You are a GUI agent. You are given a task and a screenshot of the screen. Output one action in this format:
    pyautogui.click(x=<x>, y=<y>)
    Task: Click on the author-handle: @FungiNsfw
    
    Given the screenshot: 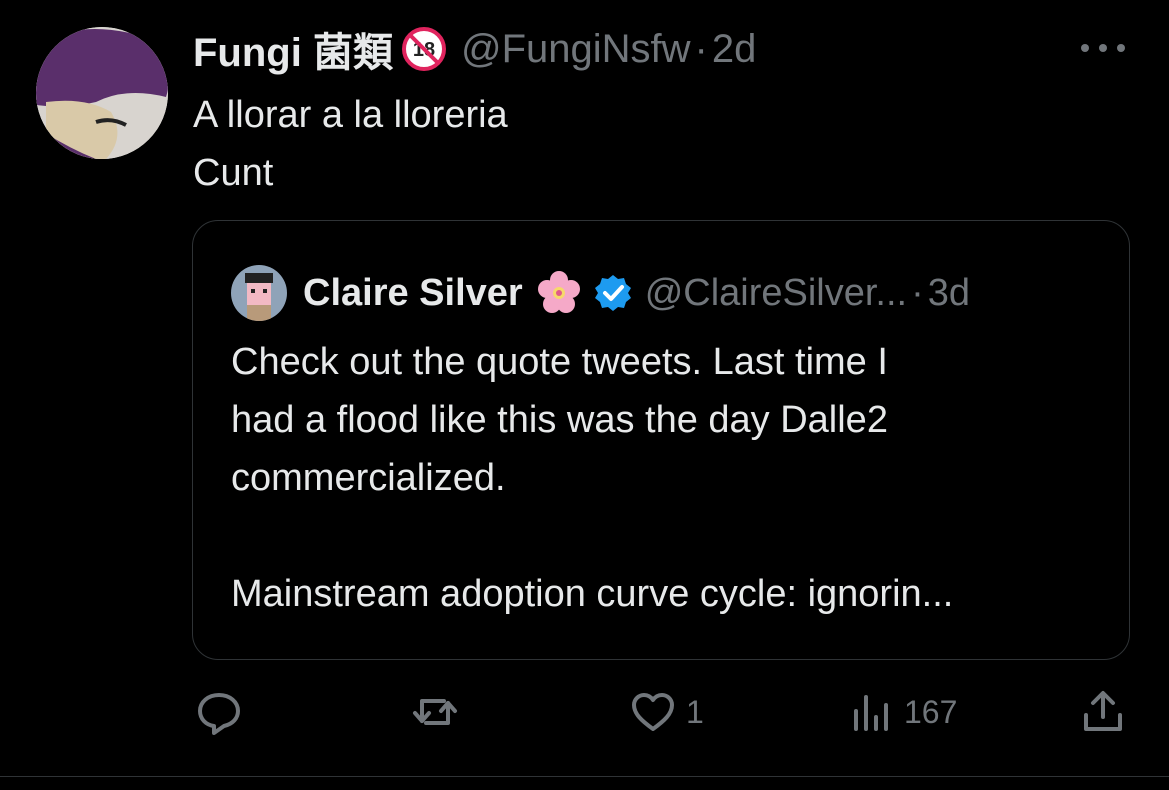 What is the action you would take?
    pyautogui.click(x=576, y=49)
    